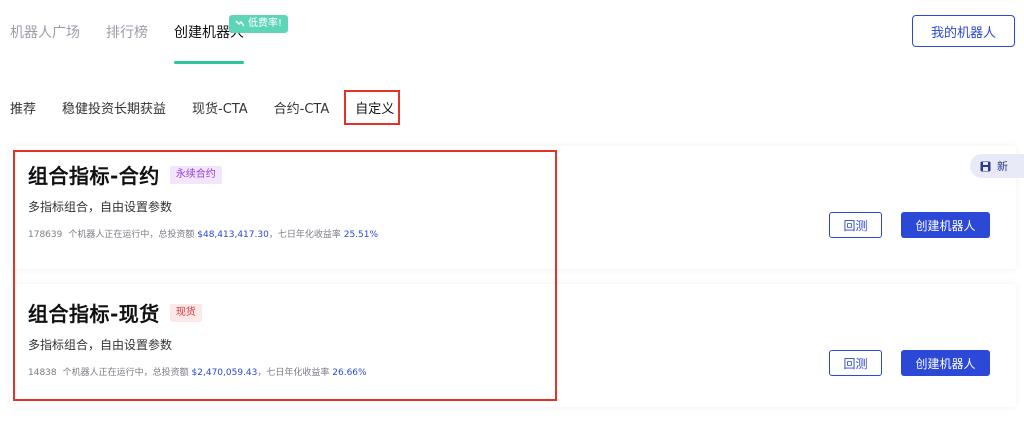  I want to click on my-robots-button: 我的机器人, so click(963, 31).